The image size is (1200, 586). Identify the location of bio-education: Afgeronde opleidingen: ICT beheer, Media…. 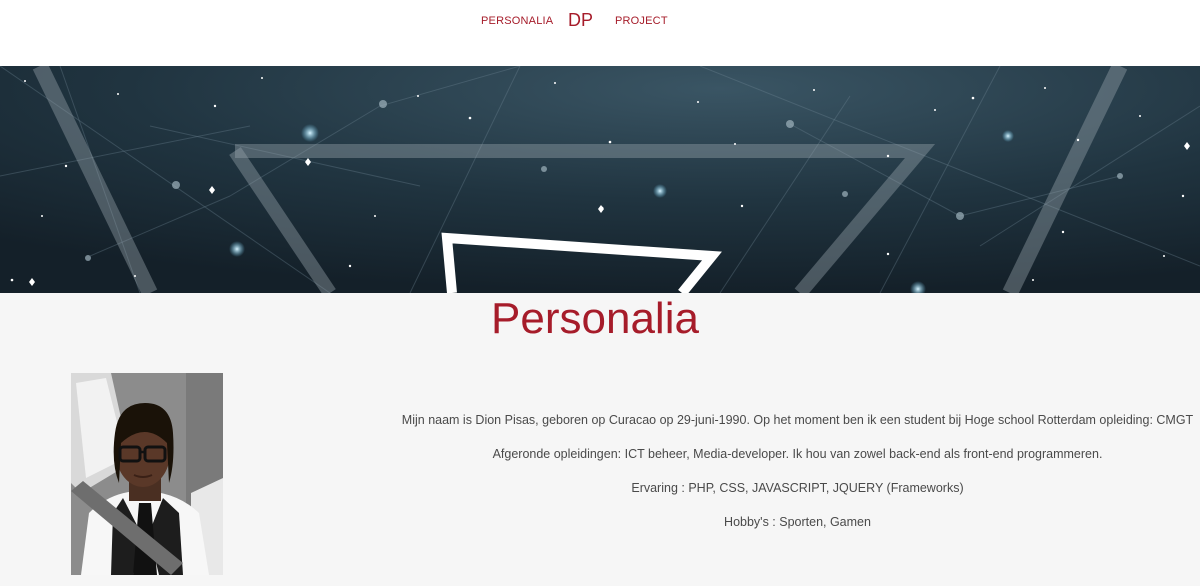
(797, 454).